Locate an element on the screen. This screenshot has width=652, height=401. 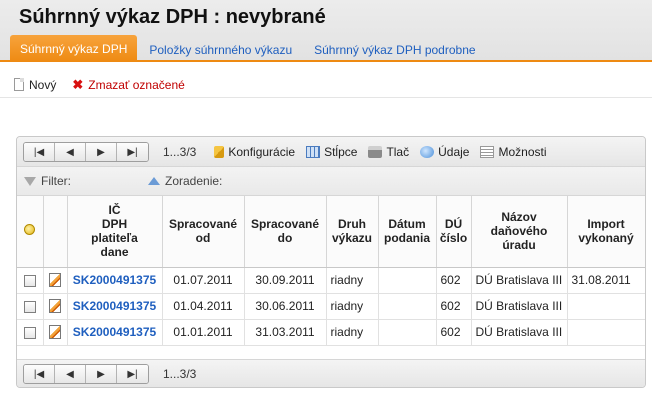
data-icon is located at coordinates (427, 151).